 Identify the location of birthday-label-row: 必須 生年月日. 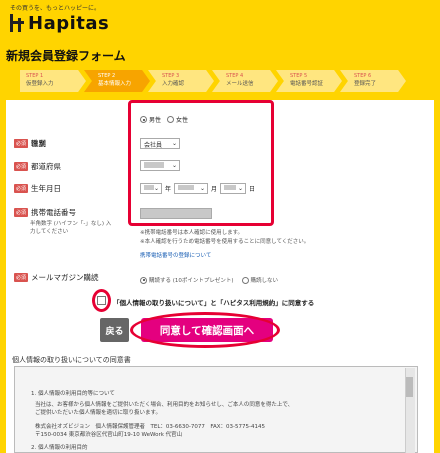
(37, 188).